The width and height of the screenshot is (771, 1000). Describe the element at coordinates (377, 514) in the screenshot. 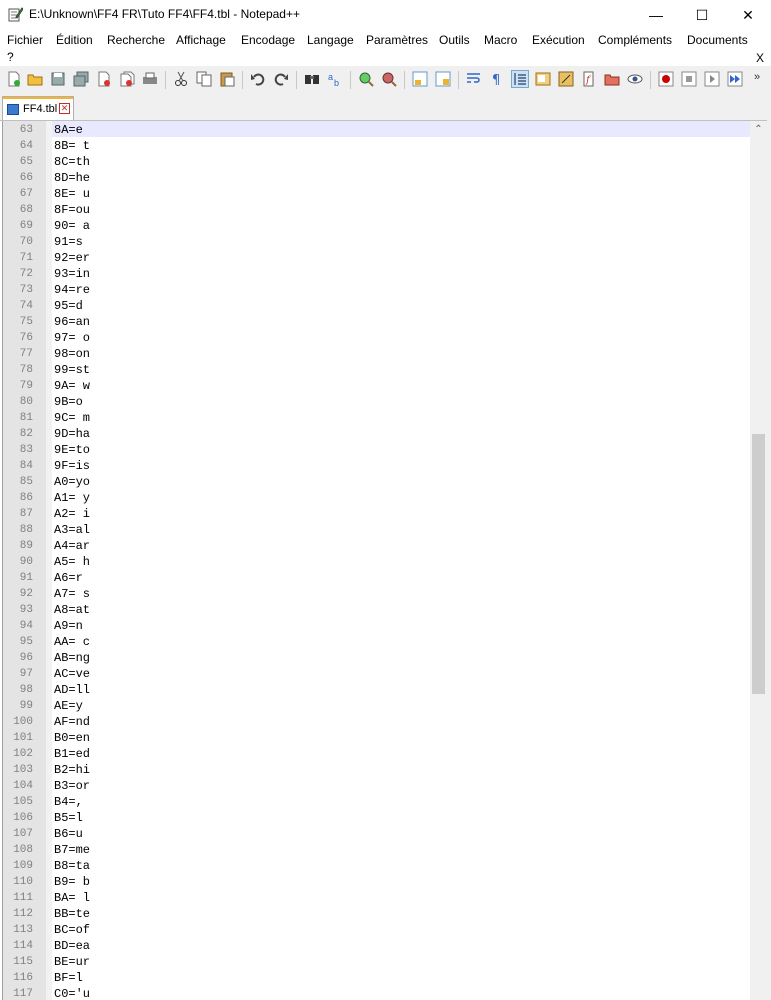

I see `code-line: 87 A2= i` at that location.